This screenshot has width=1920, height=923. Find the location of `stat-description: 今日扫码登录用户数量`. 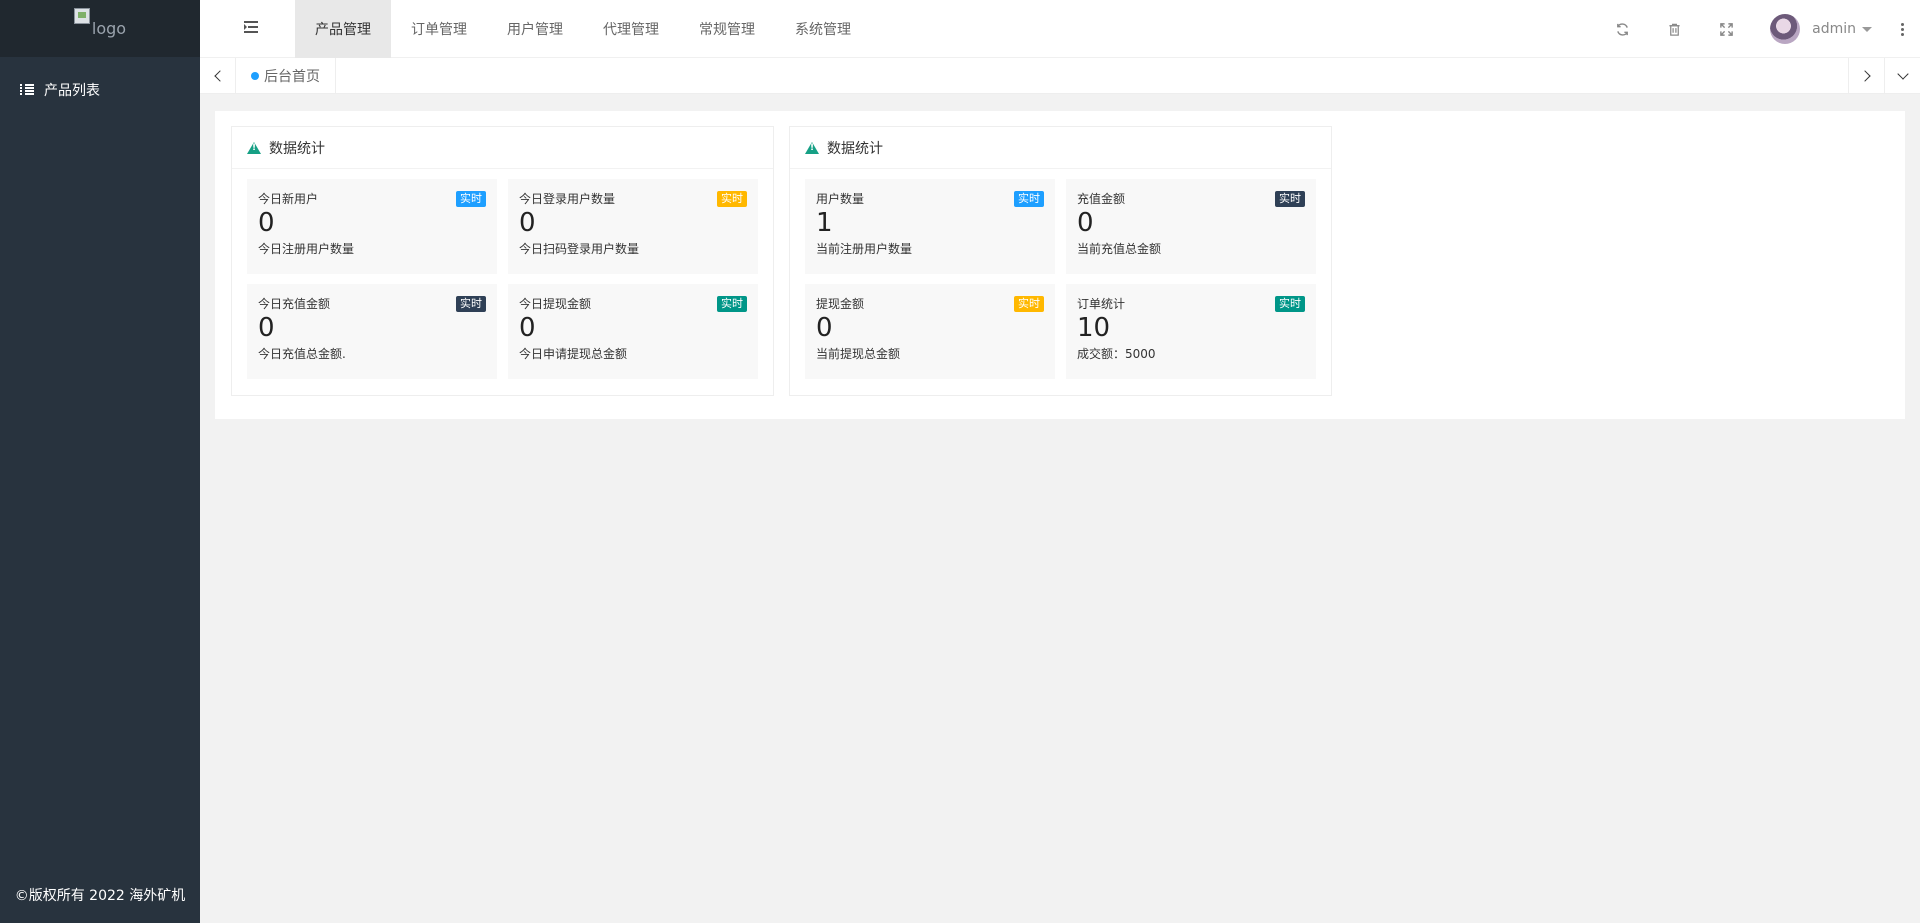

stat-description: 今日扫码登录用户数量 is located at coordinates (579, 249).